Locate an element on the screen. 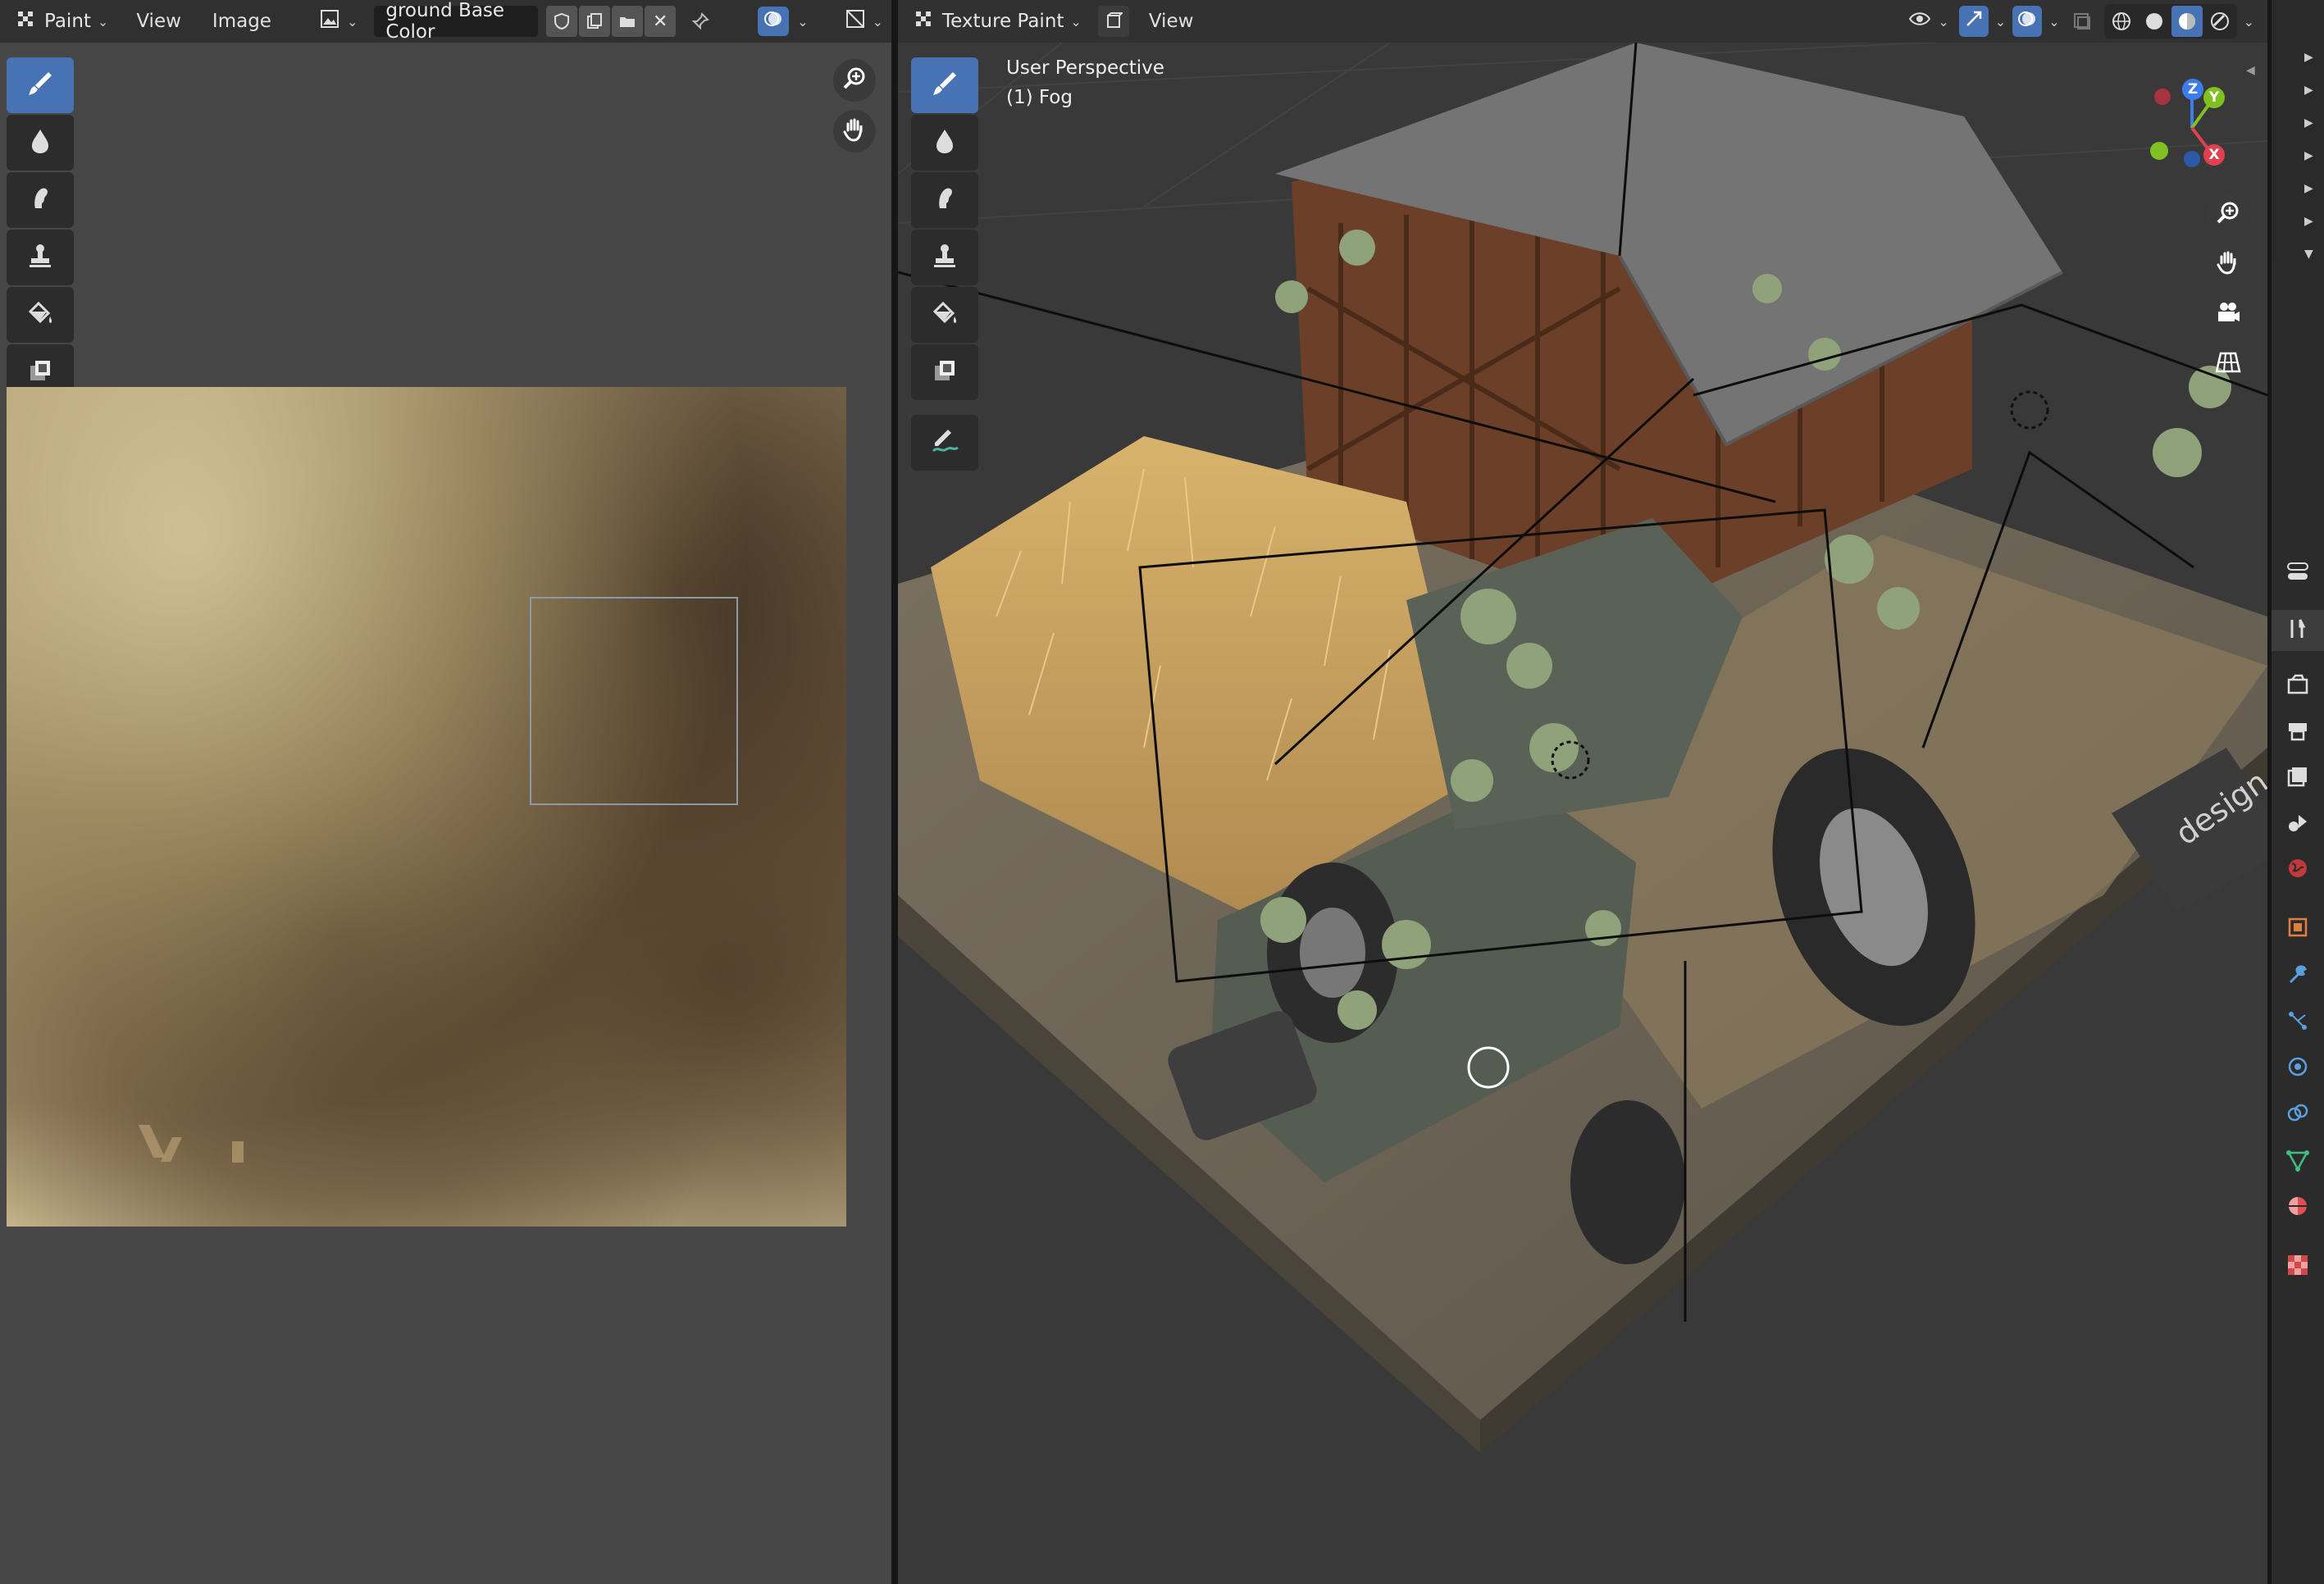 The height and width of the screenshot is (1584, 2324). properties-tab-world is located at coordinates (2298, 870).